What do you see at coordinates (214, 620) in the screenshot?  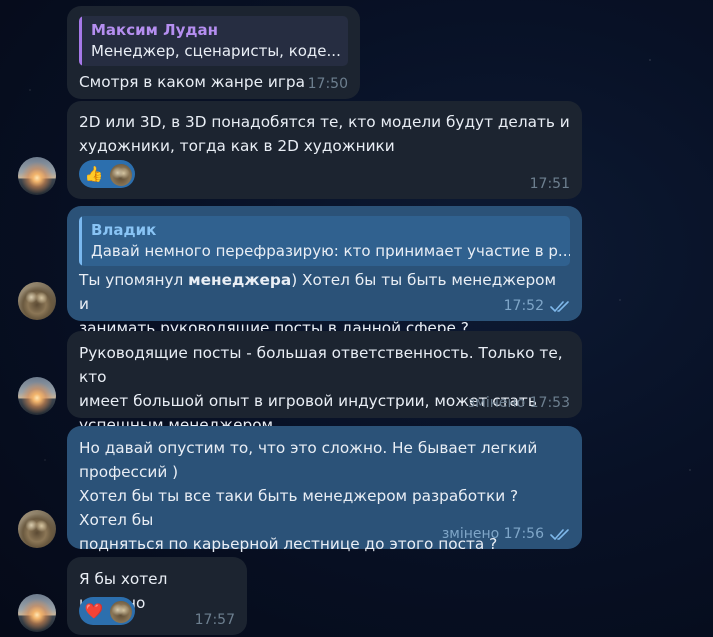 I see `message-time: 17:57` at bounding box center [214, 620].